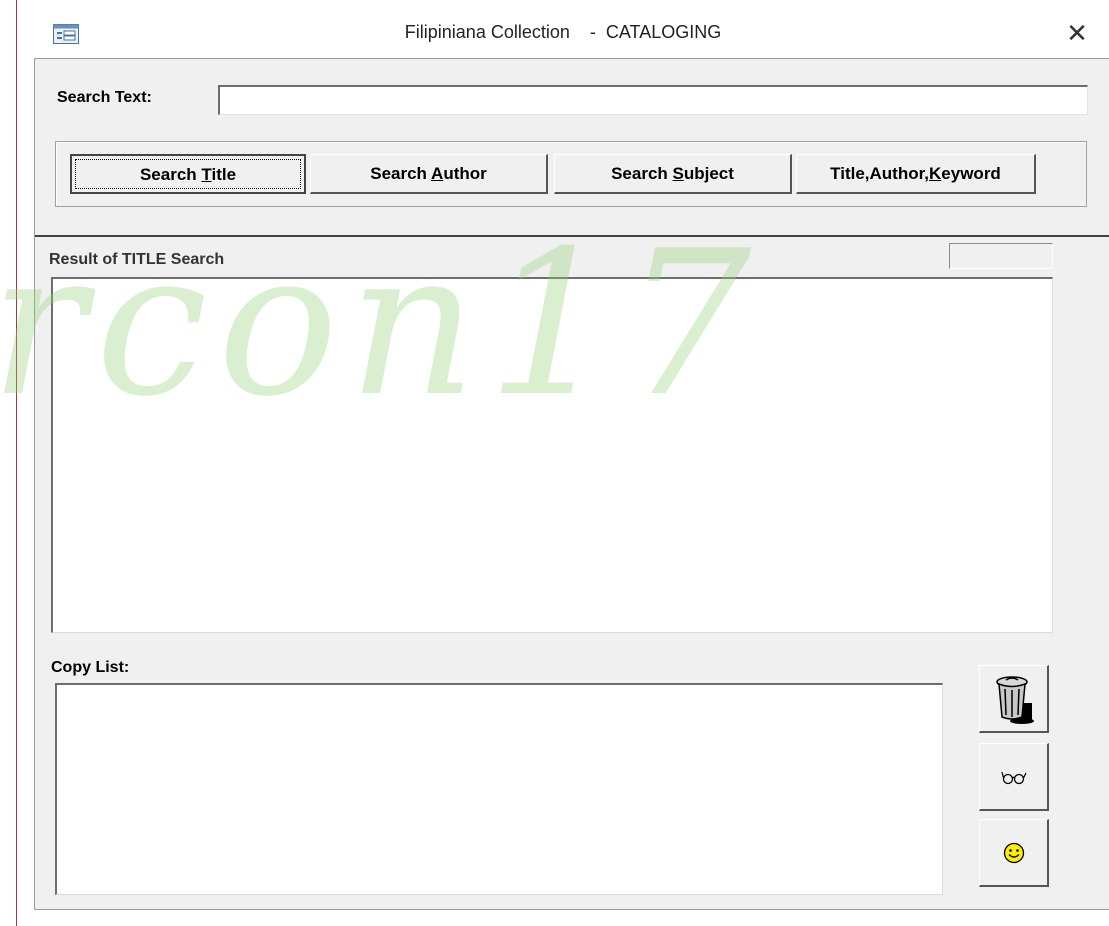 The width and height of the screenshot is (1109, 926). I want to click on view-button, so click(1014, 777).